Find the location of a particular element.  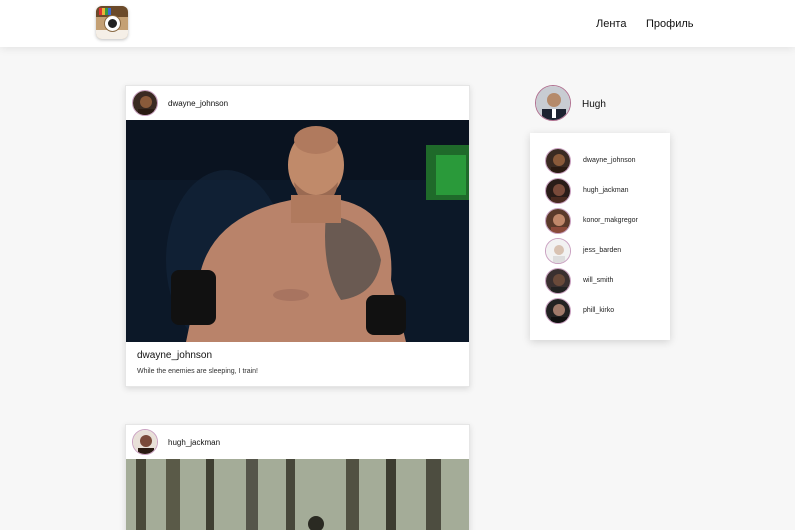

list-item-username: jess_barden is located at coordinates (602, 250).